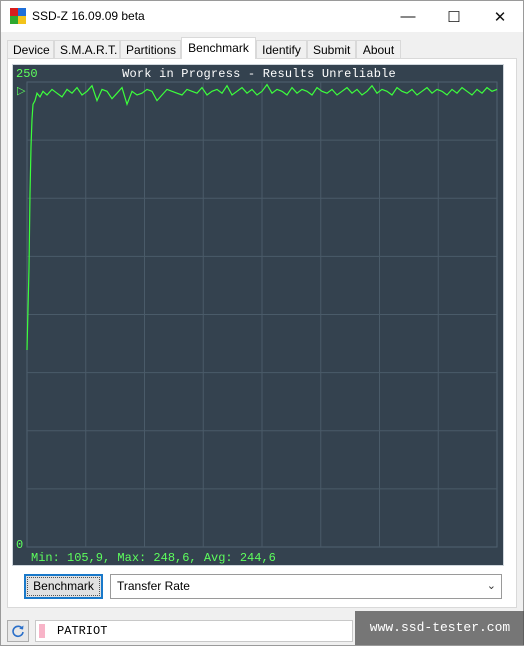 The width and height of the screenshot is (524, 646). I want to click on benchmark-mode-select: Transfer Rate ⌄, so click(306, 586).